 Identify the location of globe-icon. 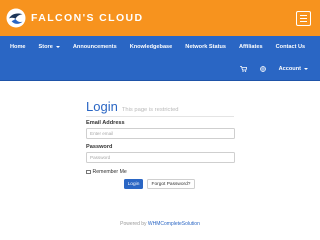
(262, 69).